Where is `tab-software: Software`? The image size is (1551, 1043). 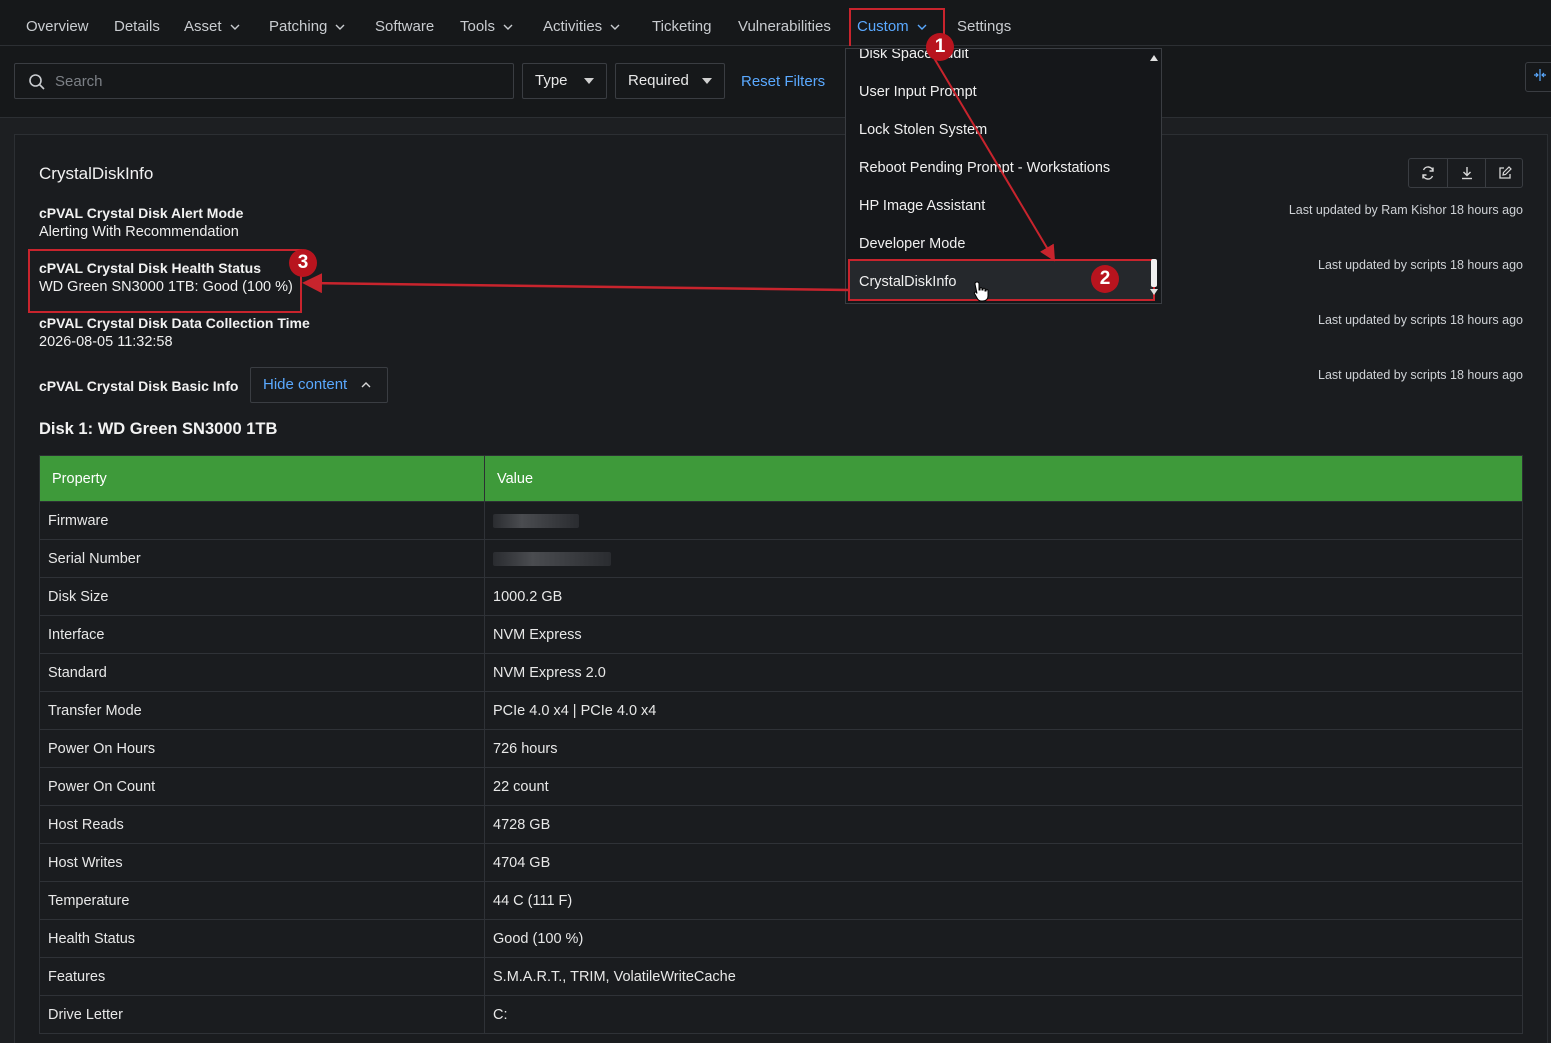 tab-software: Software is located at coordinates (404, 23).